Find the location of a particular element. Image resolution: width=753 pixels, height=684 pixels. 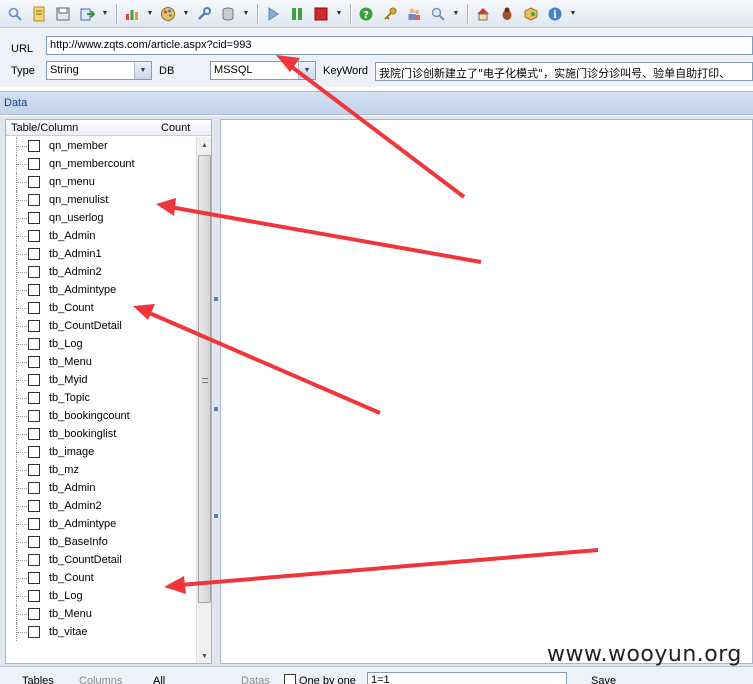

chart-icon is located at coordinates (132, 14).